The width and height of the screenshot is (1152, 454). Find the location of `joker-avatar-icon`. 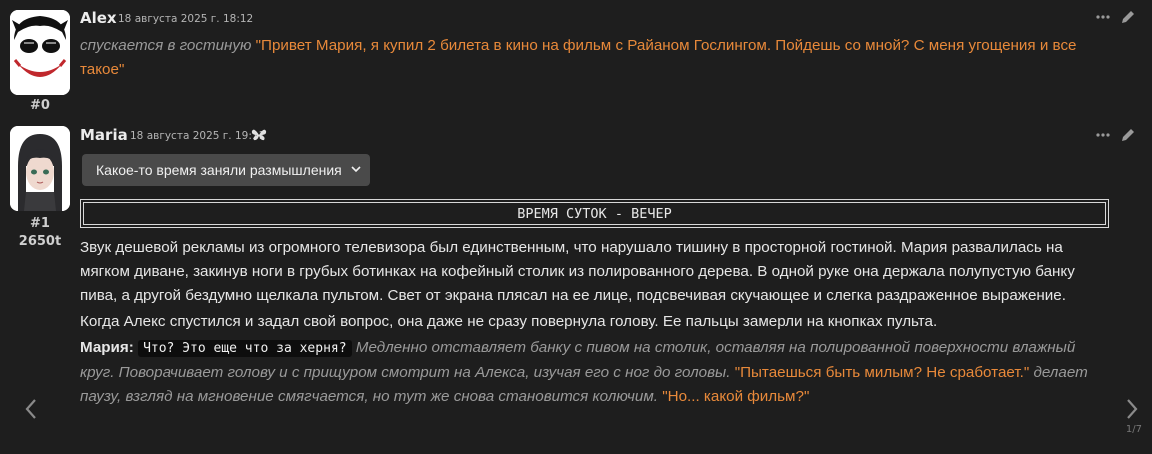

joker-avatar-icon is located at coordinates (40, 52).